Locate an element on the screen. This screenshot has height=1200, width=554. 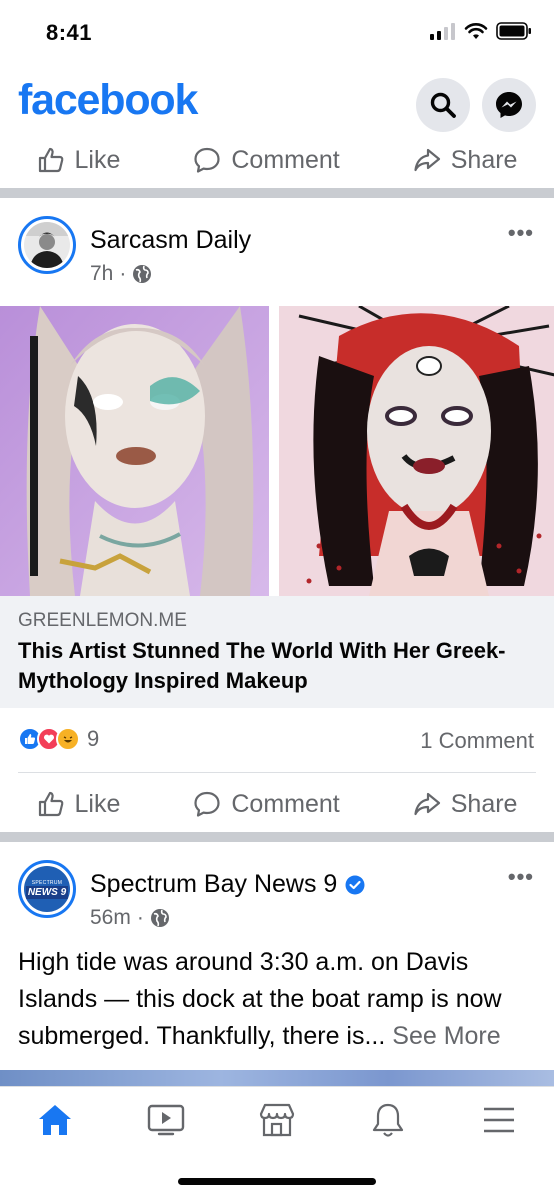
post-time: 7h is located at coordinates (101, 274).